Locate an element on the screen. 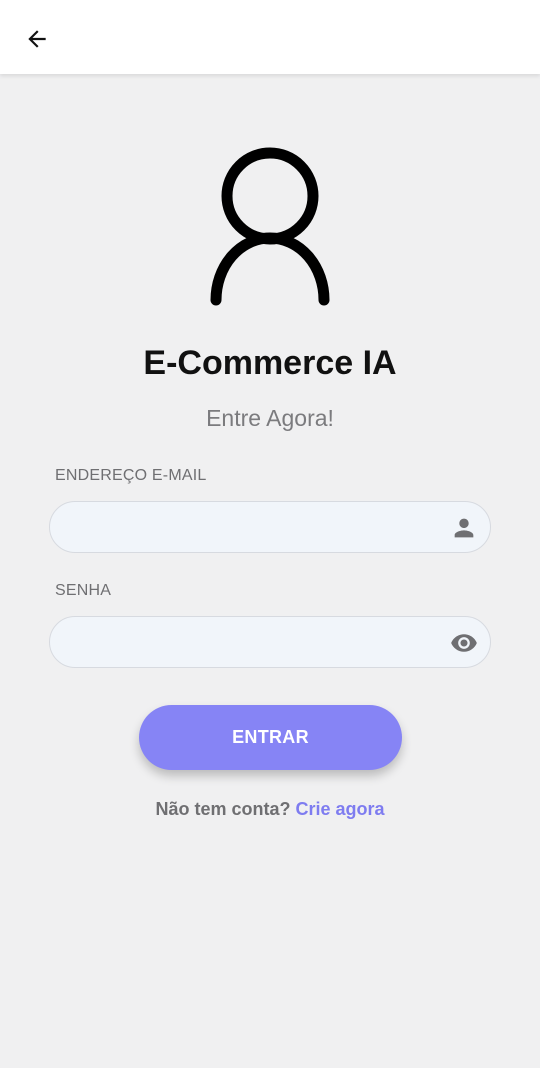  signup-link: Crie agora is located at coordinates (339, 809).